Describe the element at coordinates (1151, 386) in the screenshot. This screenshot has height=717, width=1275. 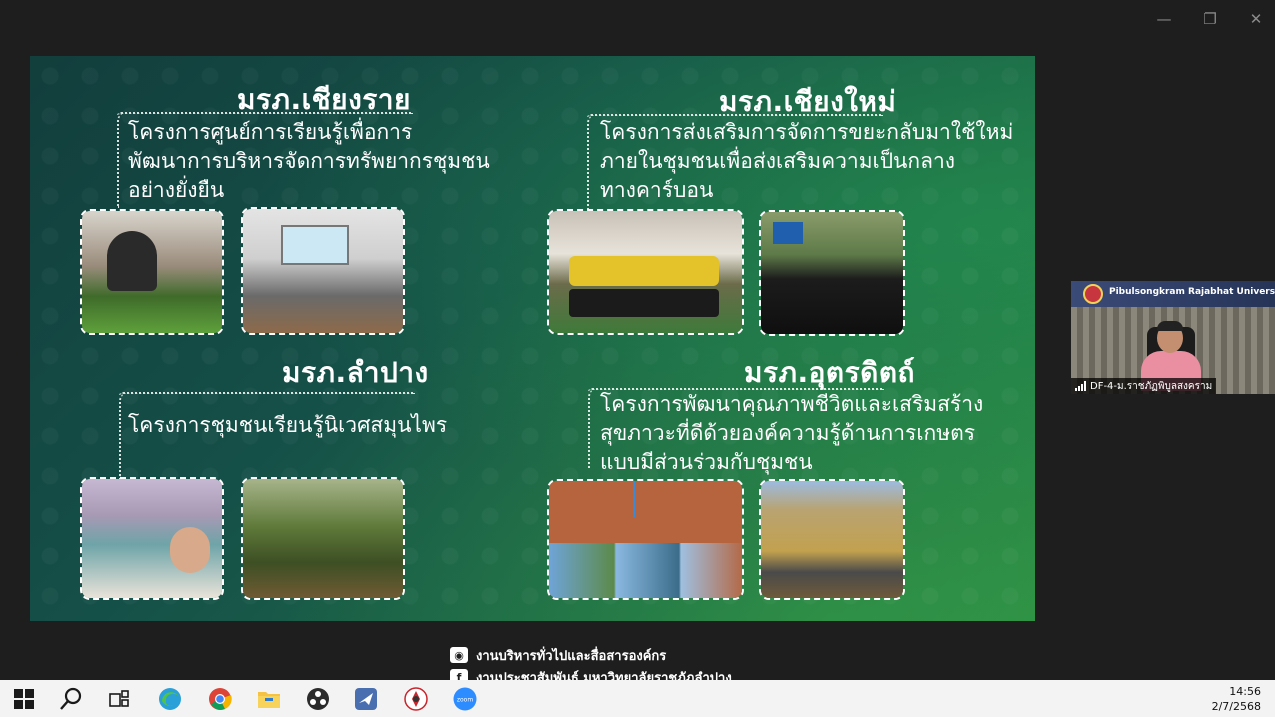
I see `participant-name: DF-4-ม.ราชภัฏพิบูลสงคราม` at that location.